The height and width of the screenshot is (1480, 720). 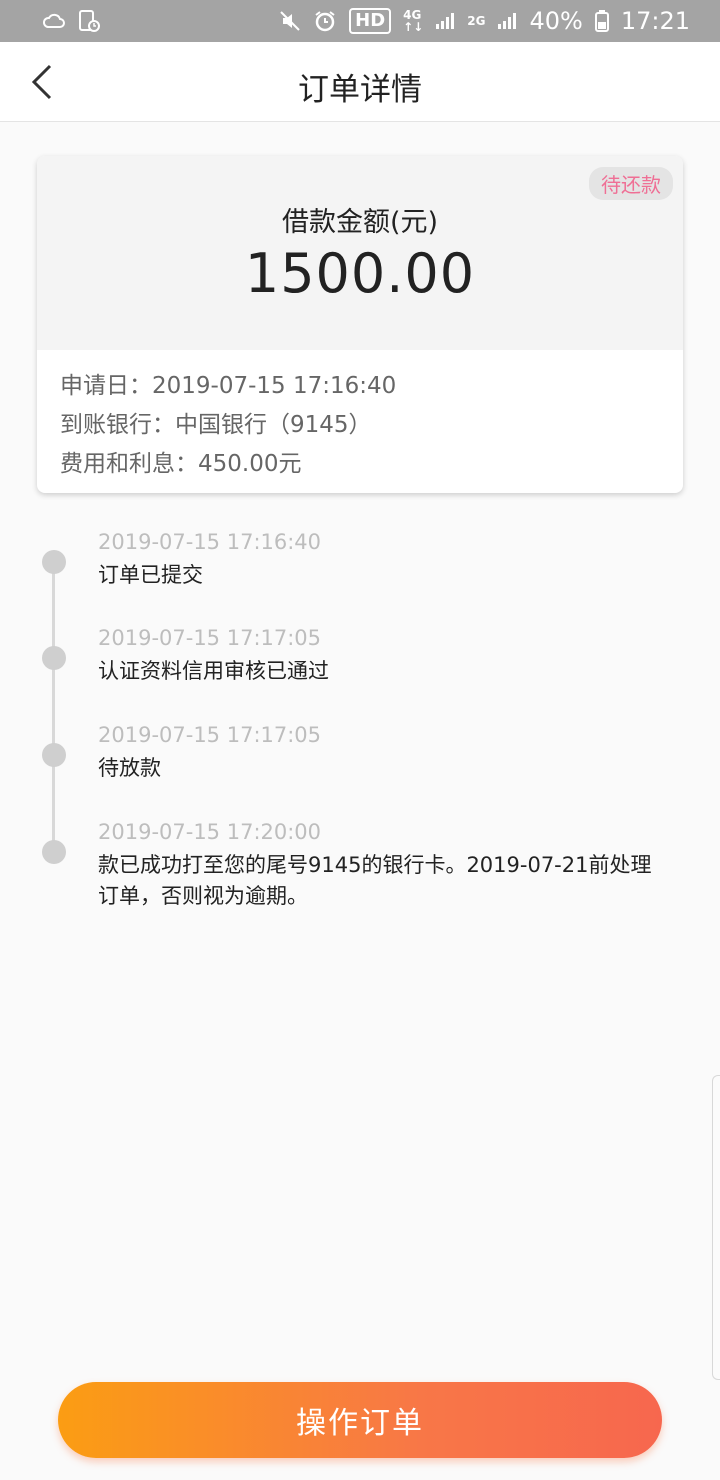 I want to click on nav-header: 订单详情, so click(x=360, y=82).